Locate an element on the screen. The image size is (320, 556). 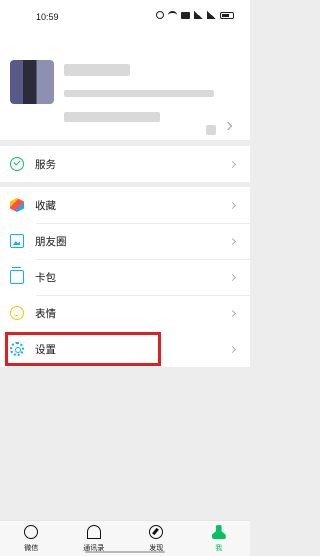
menu-item-favorites: 收藏 is located at coordinates (125, 205).